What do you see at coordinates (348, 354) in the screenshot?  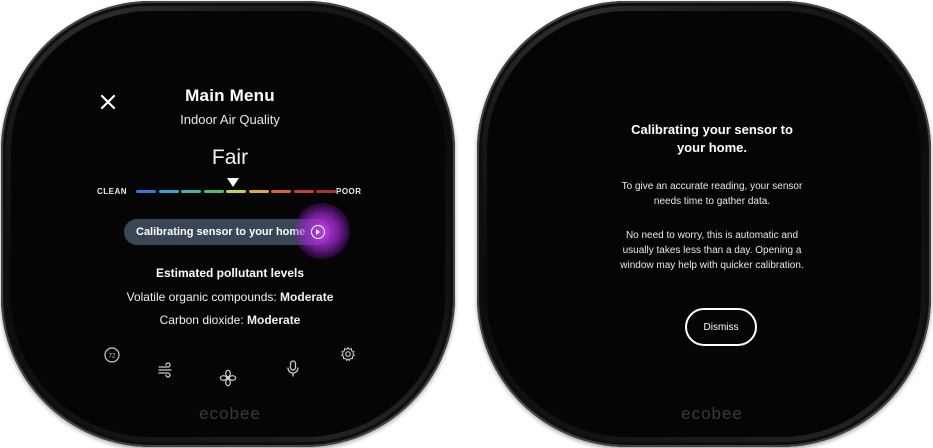 I see `gear-icon` at bounding box center [348, 354].